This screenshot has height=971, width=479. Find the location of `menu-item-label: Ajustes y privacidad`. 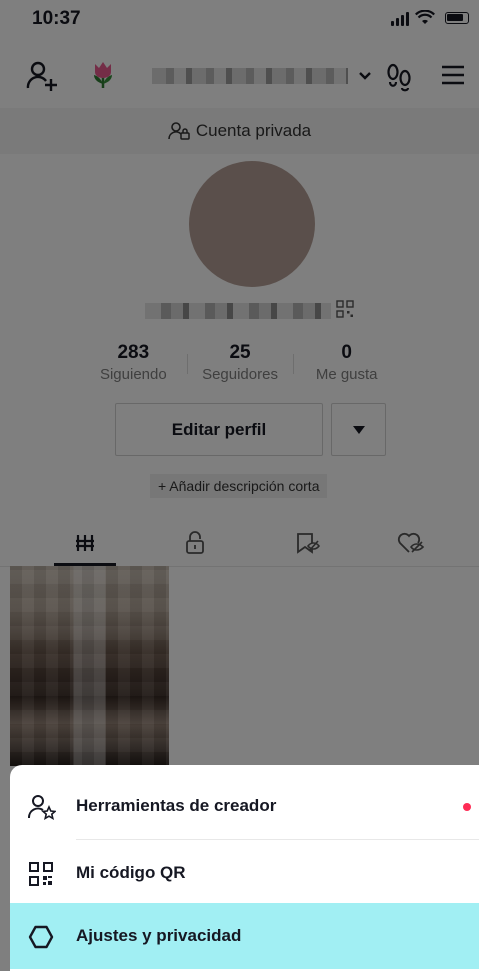

menu-item-label: Ajustes y privacidad is located at coordinates (159, 935).